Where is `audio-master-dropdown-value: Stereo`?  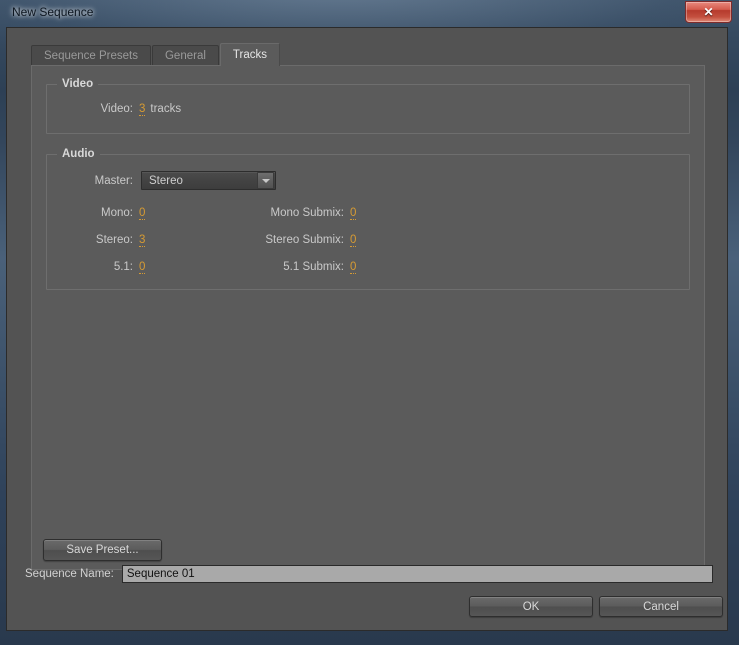 audio-master-dropdown-value: Stereo is located at coordinates (166, 180).